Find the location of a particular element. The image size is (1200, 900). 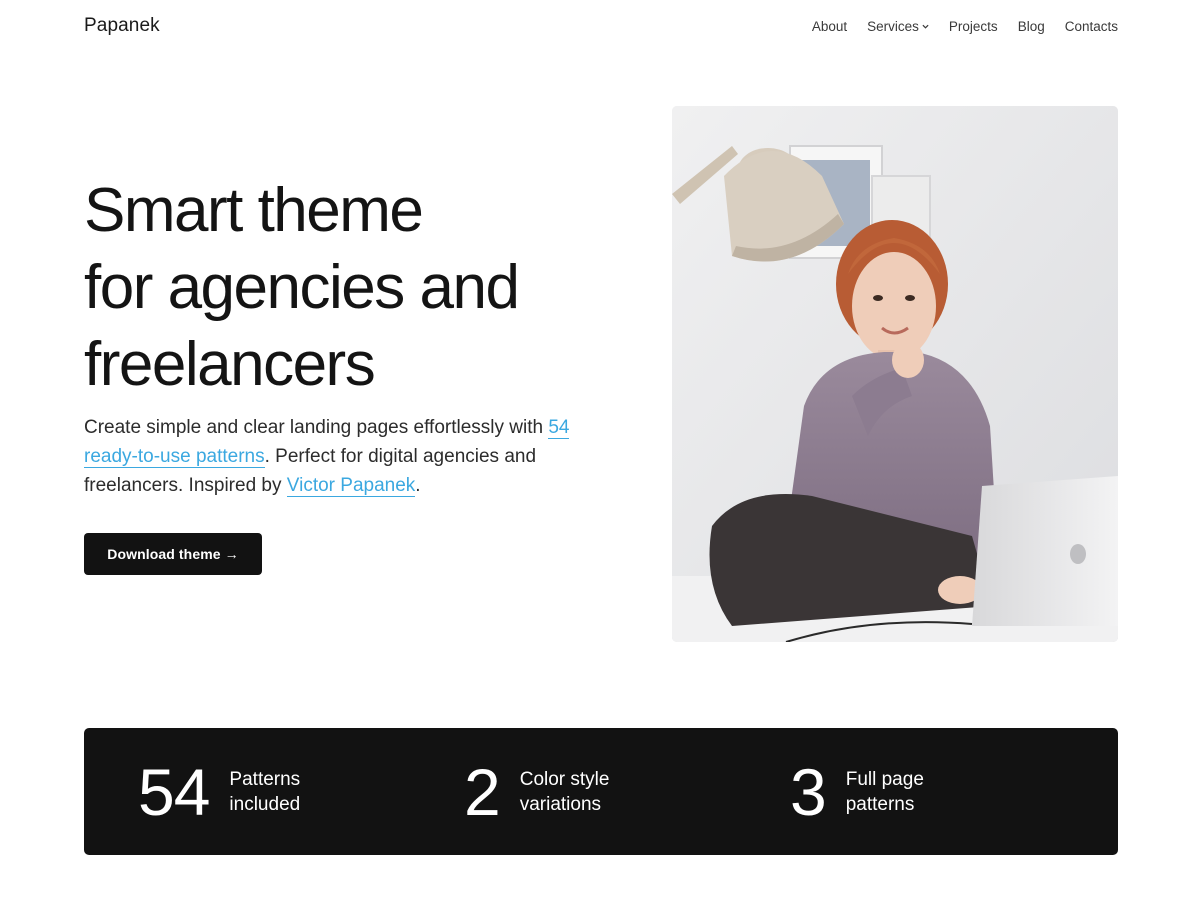

stat-full-page: 3 Full page patterns is located at coordinates (878, 791).